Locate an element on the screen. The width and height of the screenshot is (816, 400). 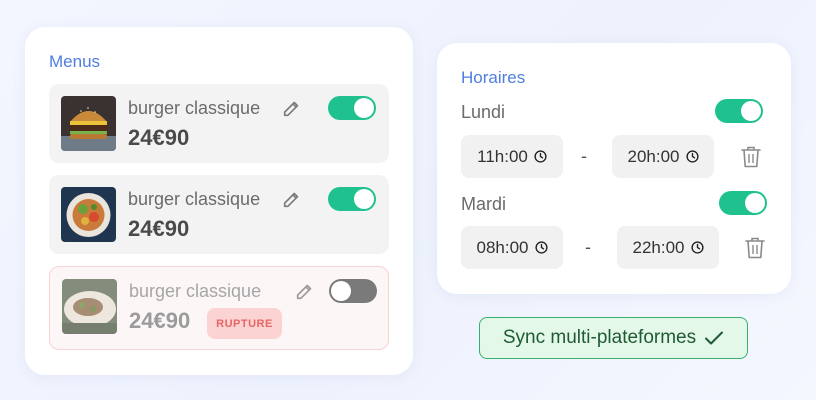
open-time-field: 11h:00 is located at coordinates (512, 156).